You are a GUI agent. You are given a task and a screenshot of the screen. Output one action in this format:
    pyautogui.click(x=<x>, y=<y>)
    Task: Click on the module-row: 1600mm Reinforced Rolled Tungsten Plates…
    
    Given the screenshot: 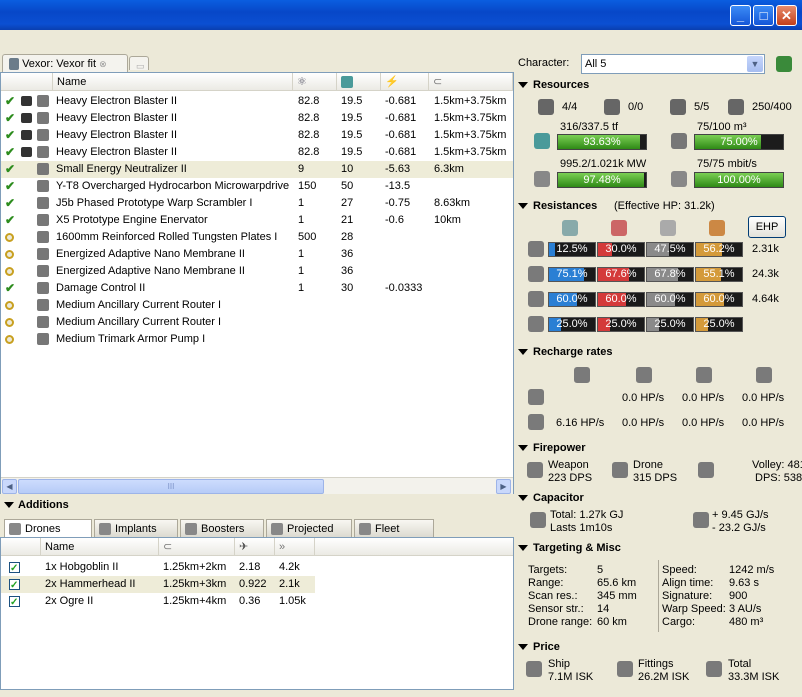 What is the action you would take?
    pyautogui.click(x=257, y=237)
    